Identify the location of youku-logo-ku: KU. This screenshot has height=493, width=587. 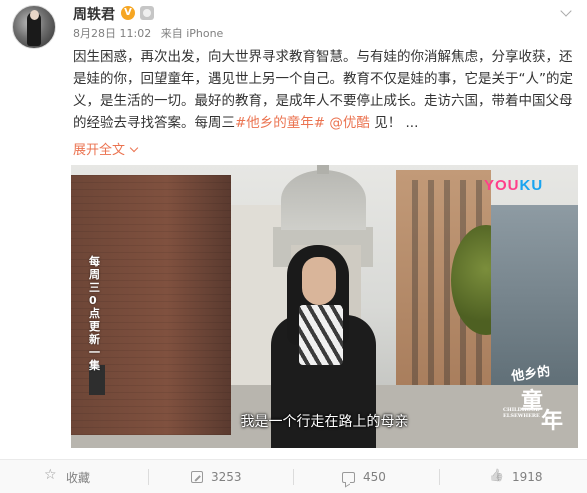
(531, 185).